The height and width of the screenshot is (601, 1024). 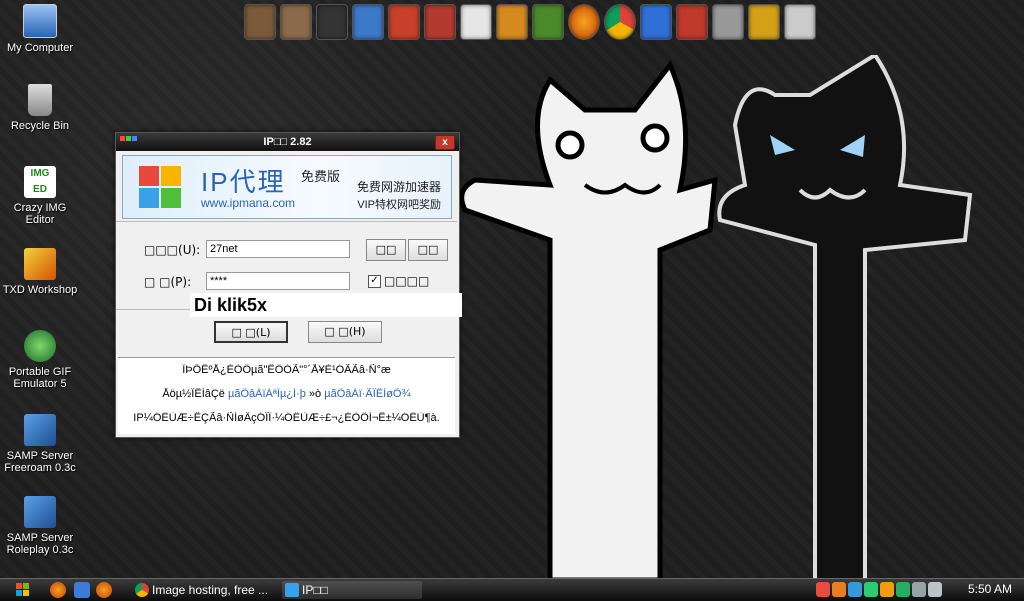 I want to click on website-link: µãÕâÀï·ÃÎÊÍøÕ¾, so click(x=367, y=394).